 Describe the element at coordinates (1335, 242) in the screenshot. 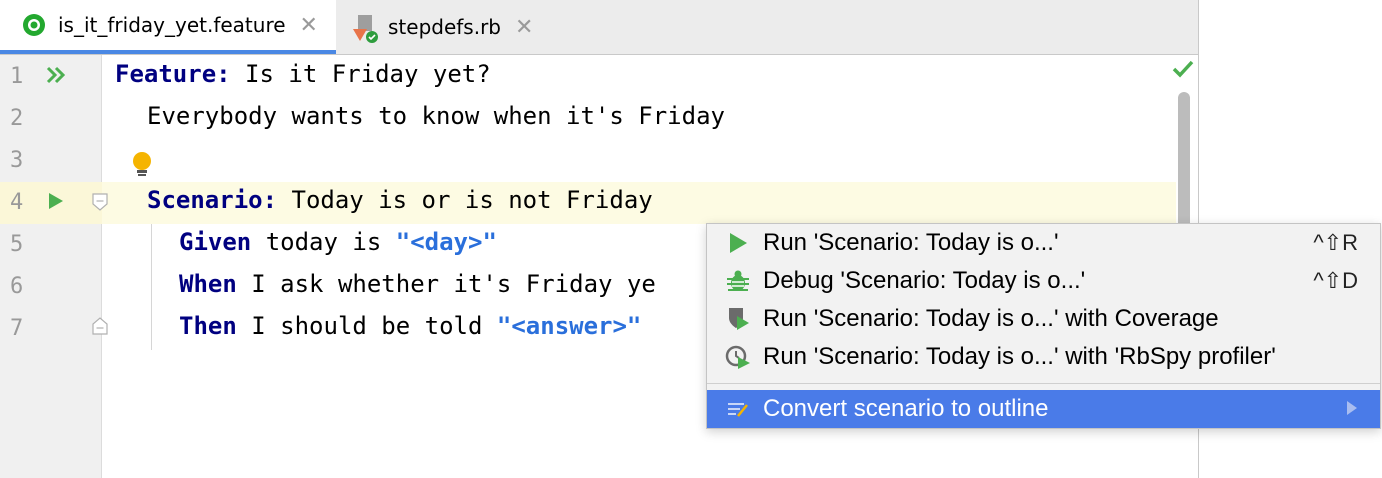

I see `shortcut: ^⇧R` at that location.